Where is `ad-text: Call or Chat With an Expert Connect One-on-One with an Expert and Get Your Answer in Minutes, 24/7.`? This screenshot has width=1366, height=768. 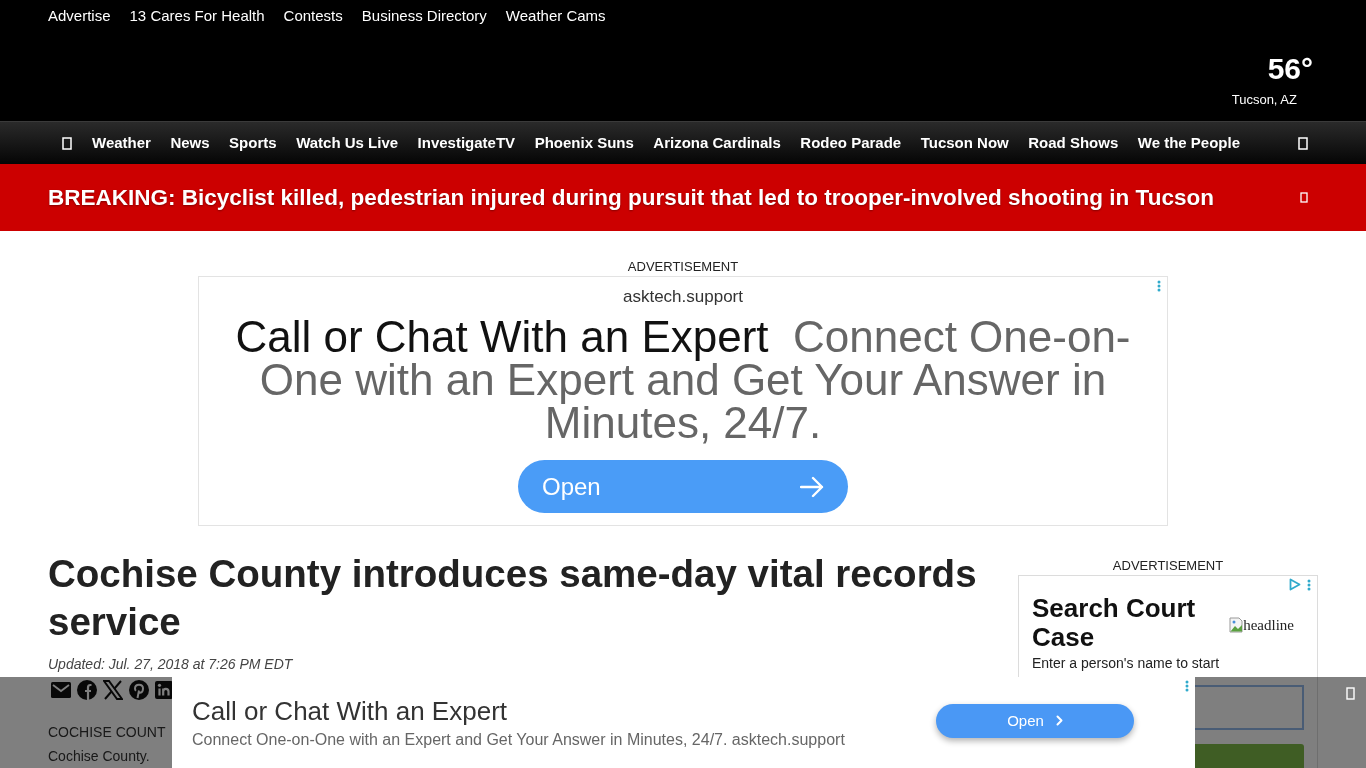 ad-text: Call or Chat With an Expert Connect One-on-One with an Expert and Get Your Answer in Minutes, 24/7. is located at coordinates (683, 379).